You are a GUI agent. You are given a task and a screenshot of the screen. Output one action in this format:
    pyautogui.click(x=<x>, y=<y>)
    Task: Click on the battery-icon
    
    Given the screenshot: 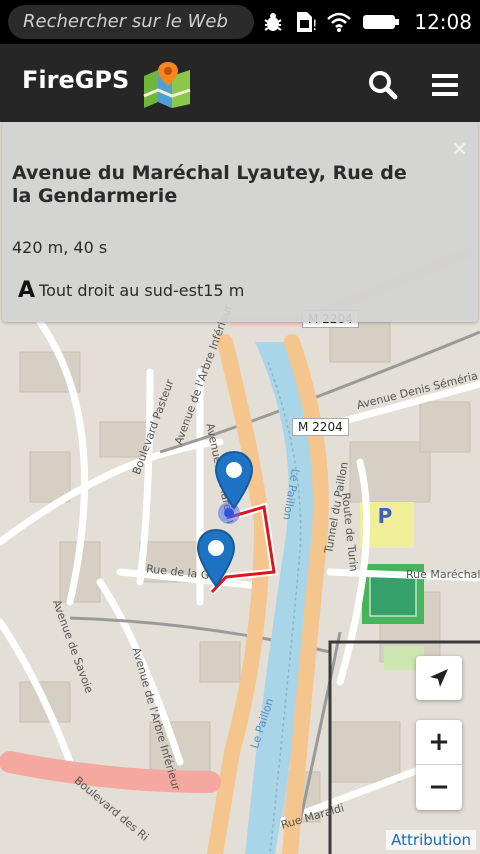 What is the action you would take?
    pyautogui.click(x=381, y=22)
    